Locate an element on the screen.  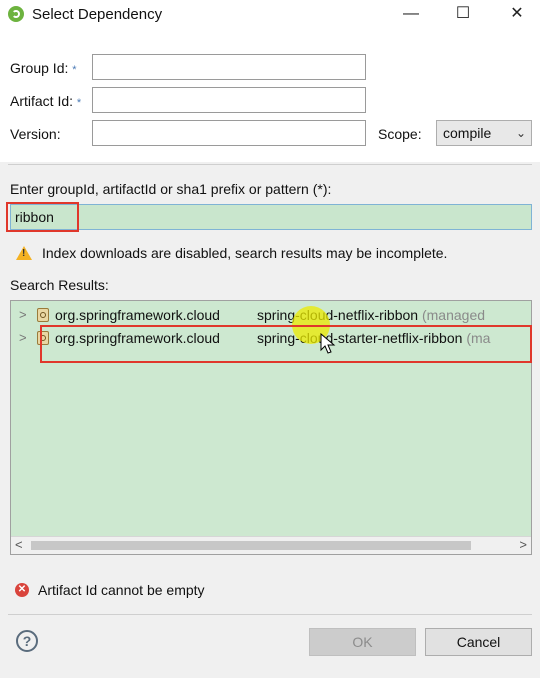
artifact-id-label-text: Artifact Id: is located at coordinates (42, 101).